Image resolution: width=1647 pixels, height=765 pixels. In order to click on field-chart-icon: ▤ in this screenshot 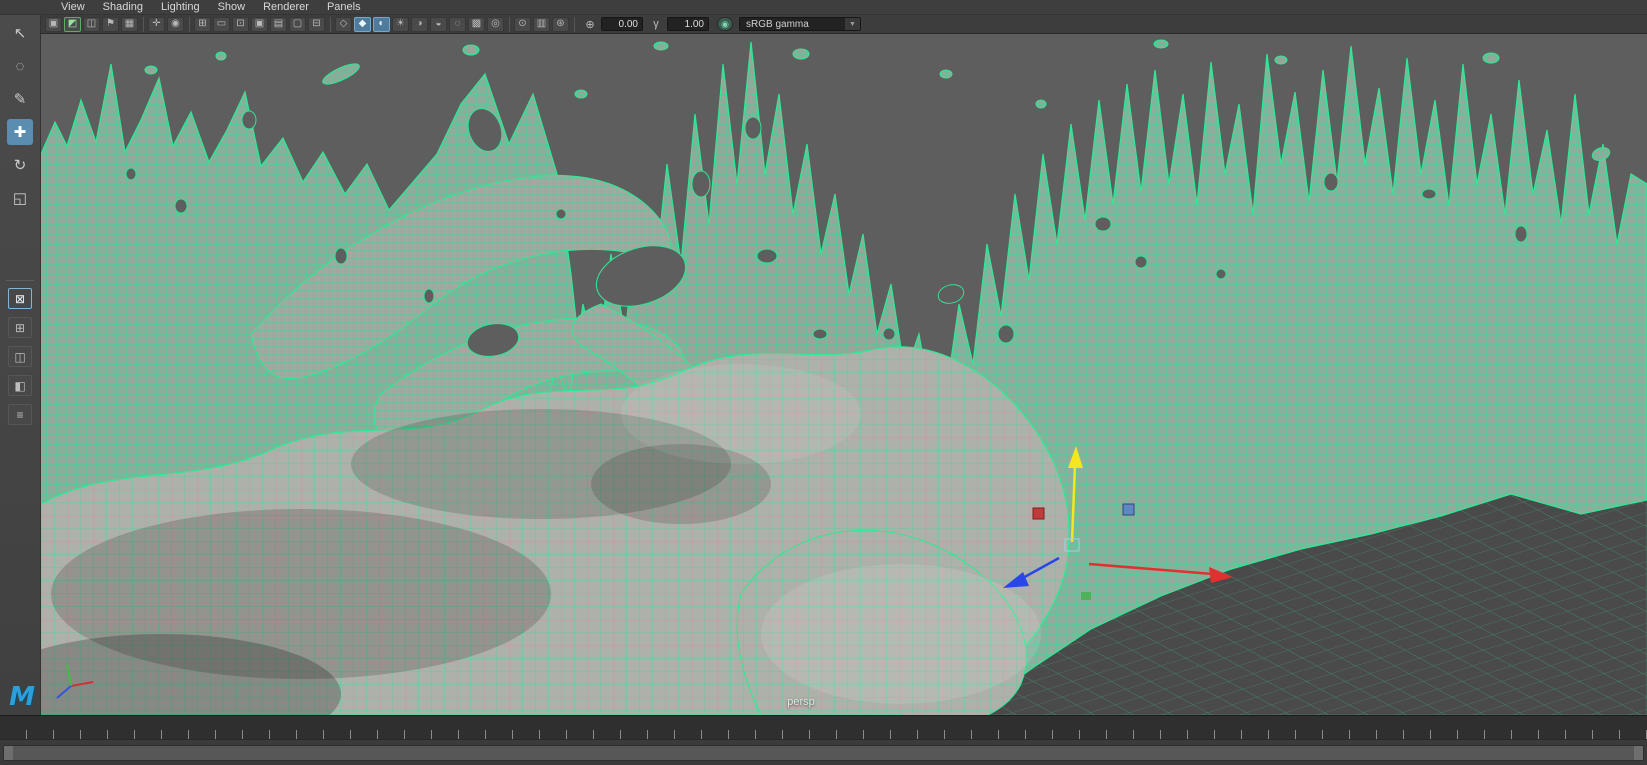, I will do `click(278, 24)`.